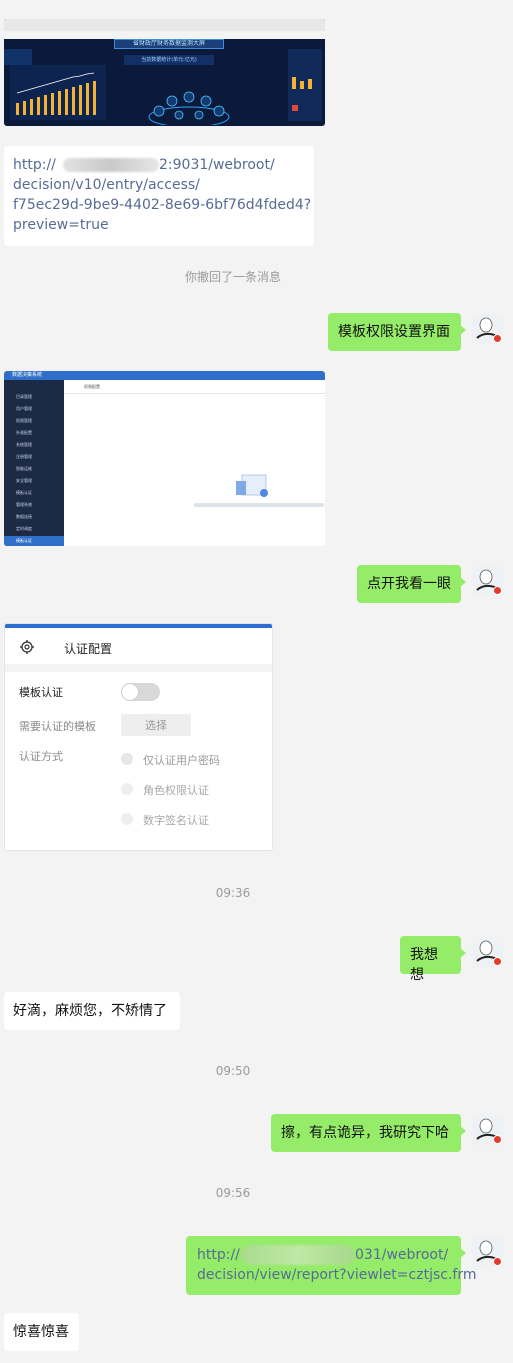  I want to click on message-think: 我想想, so click(433, 959).